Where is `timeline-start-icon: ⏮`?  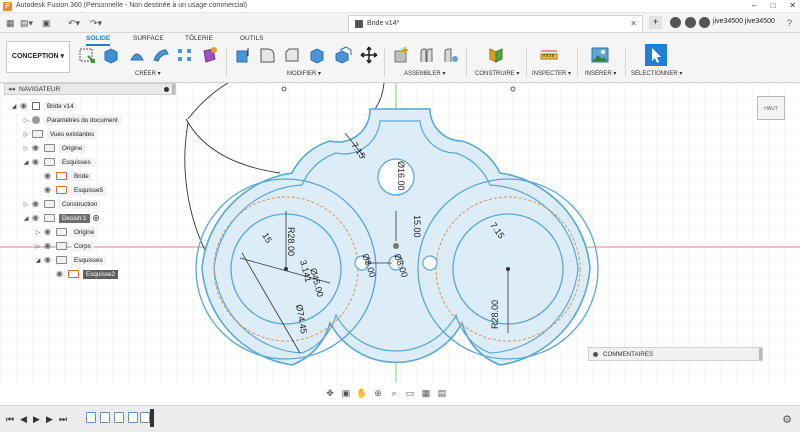
timeline-start-icon: ⏮ is located at coordinates (10, 419).